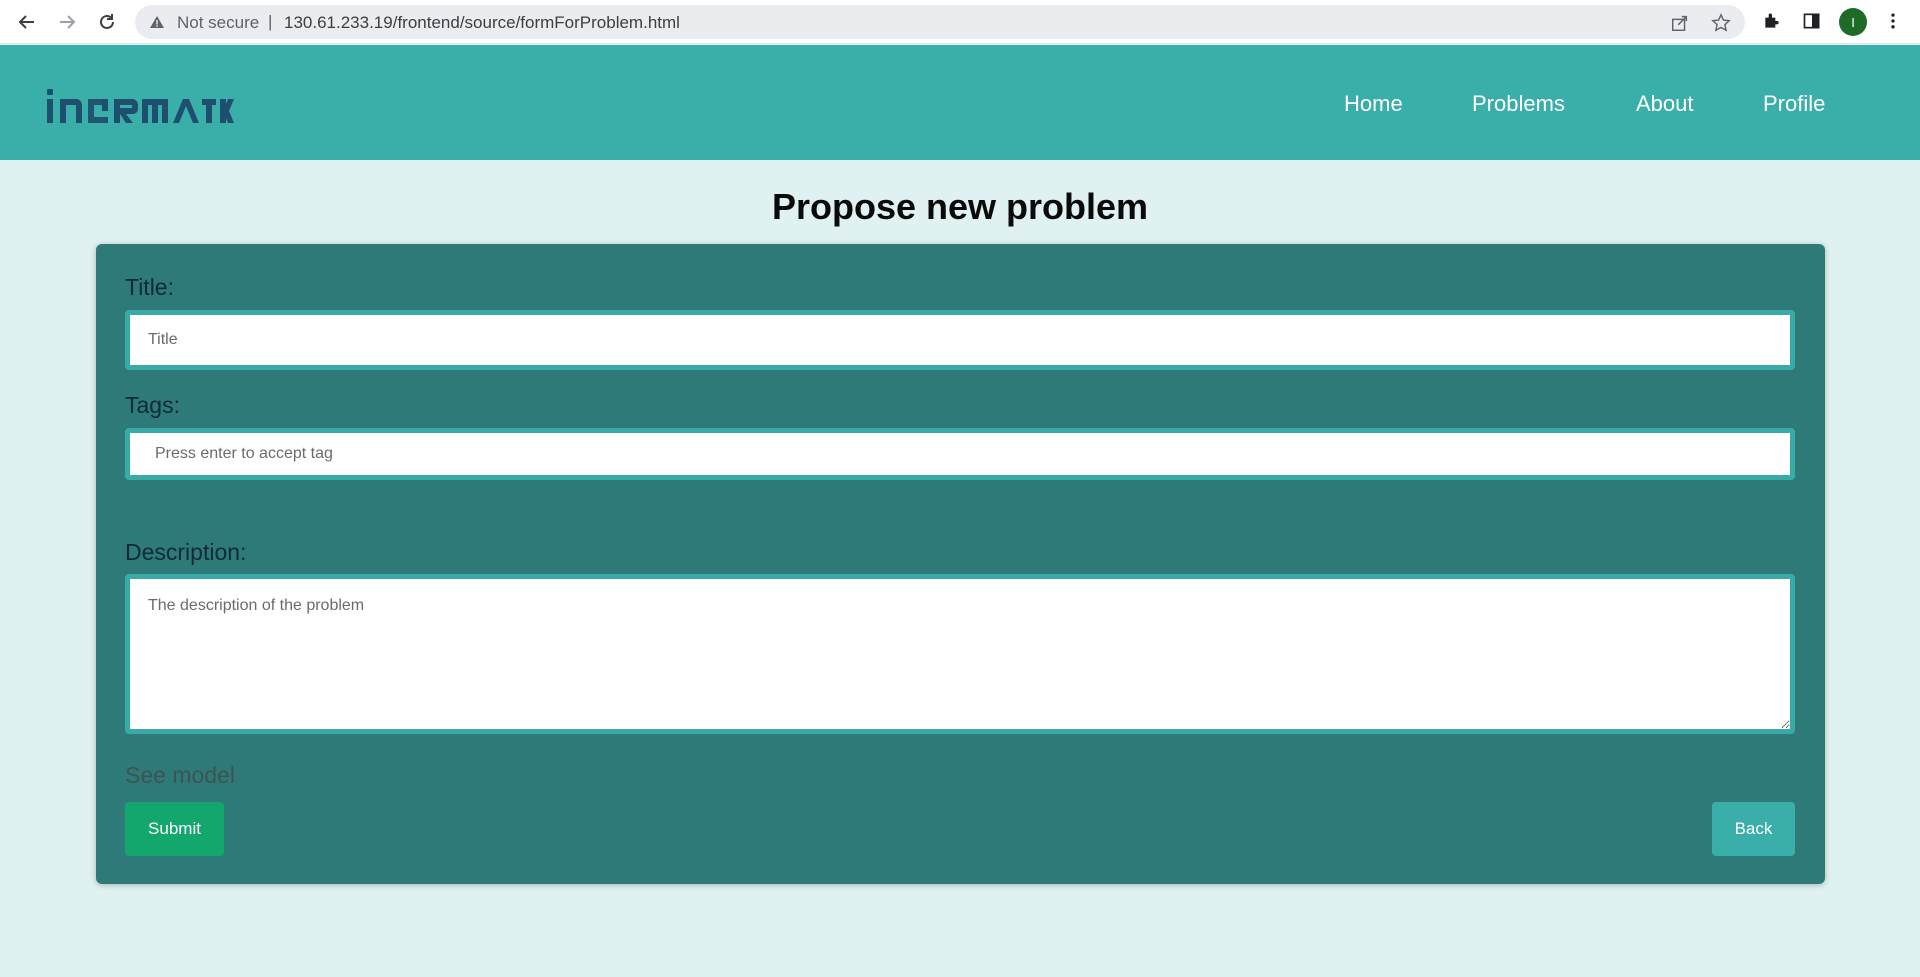 The image size is (1920, 977). Describe the element at coordinates (107, 22) in the screenshot. I see `reload-icon` at that location.